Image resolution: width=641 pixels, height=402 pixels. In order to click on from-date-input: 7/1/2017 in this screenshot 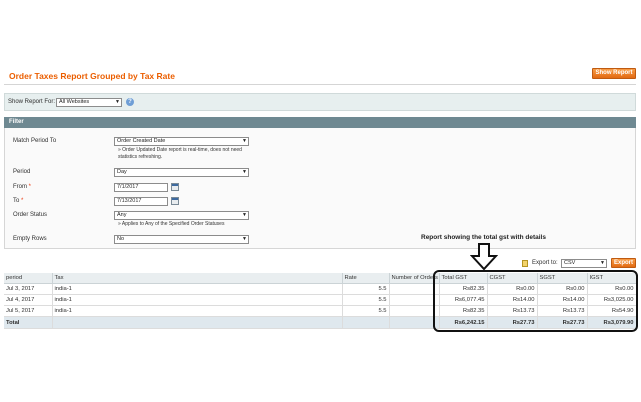, I will do `click(141, 187)`.